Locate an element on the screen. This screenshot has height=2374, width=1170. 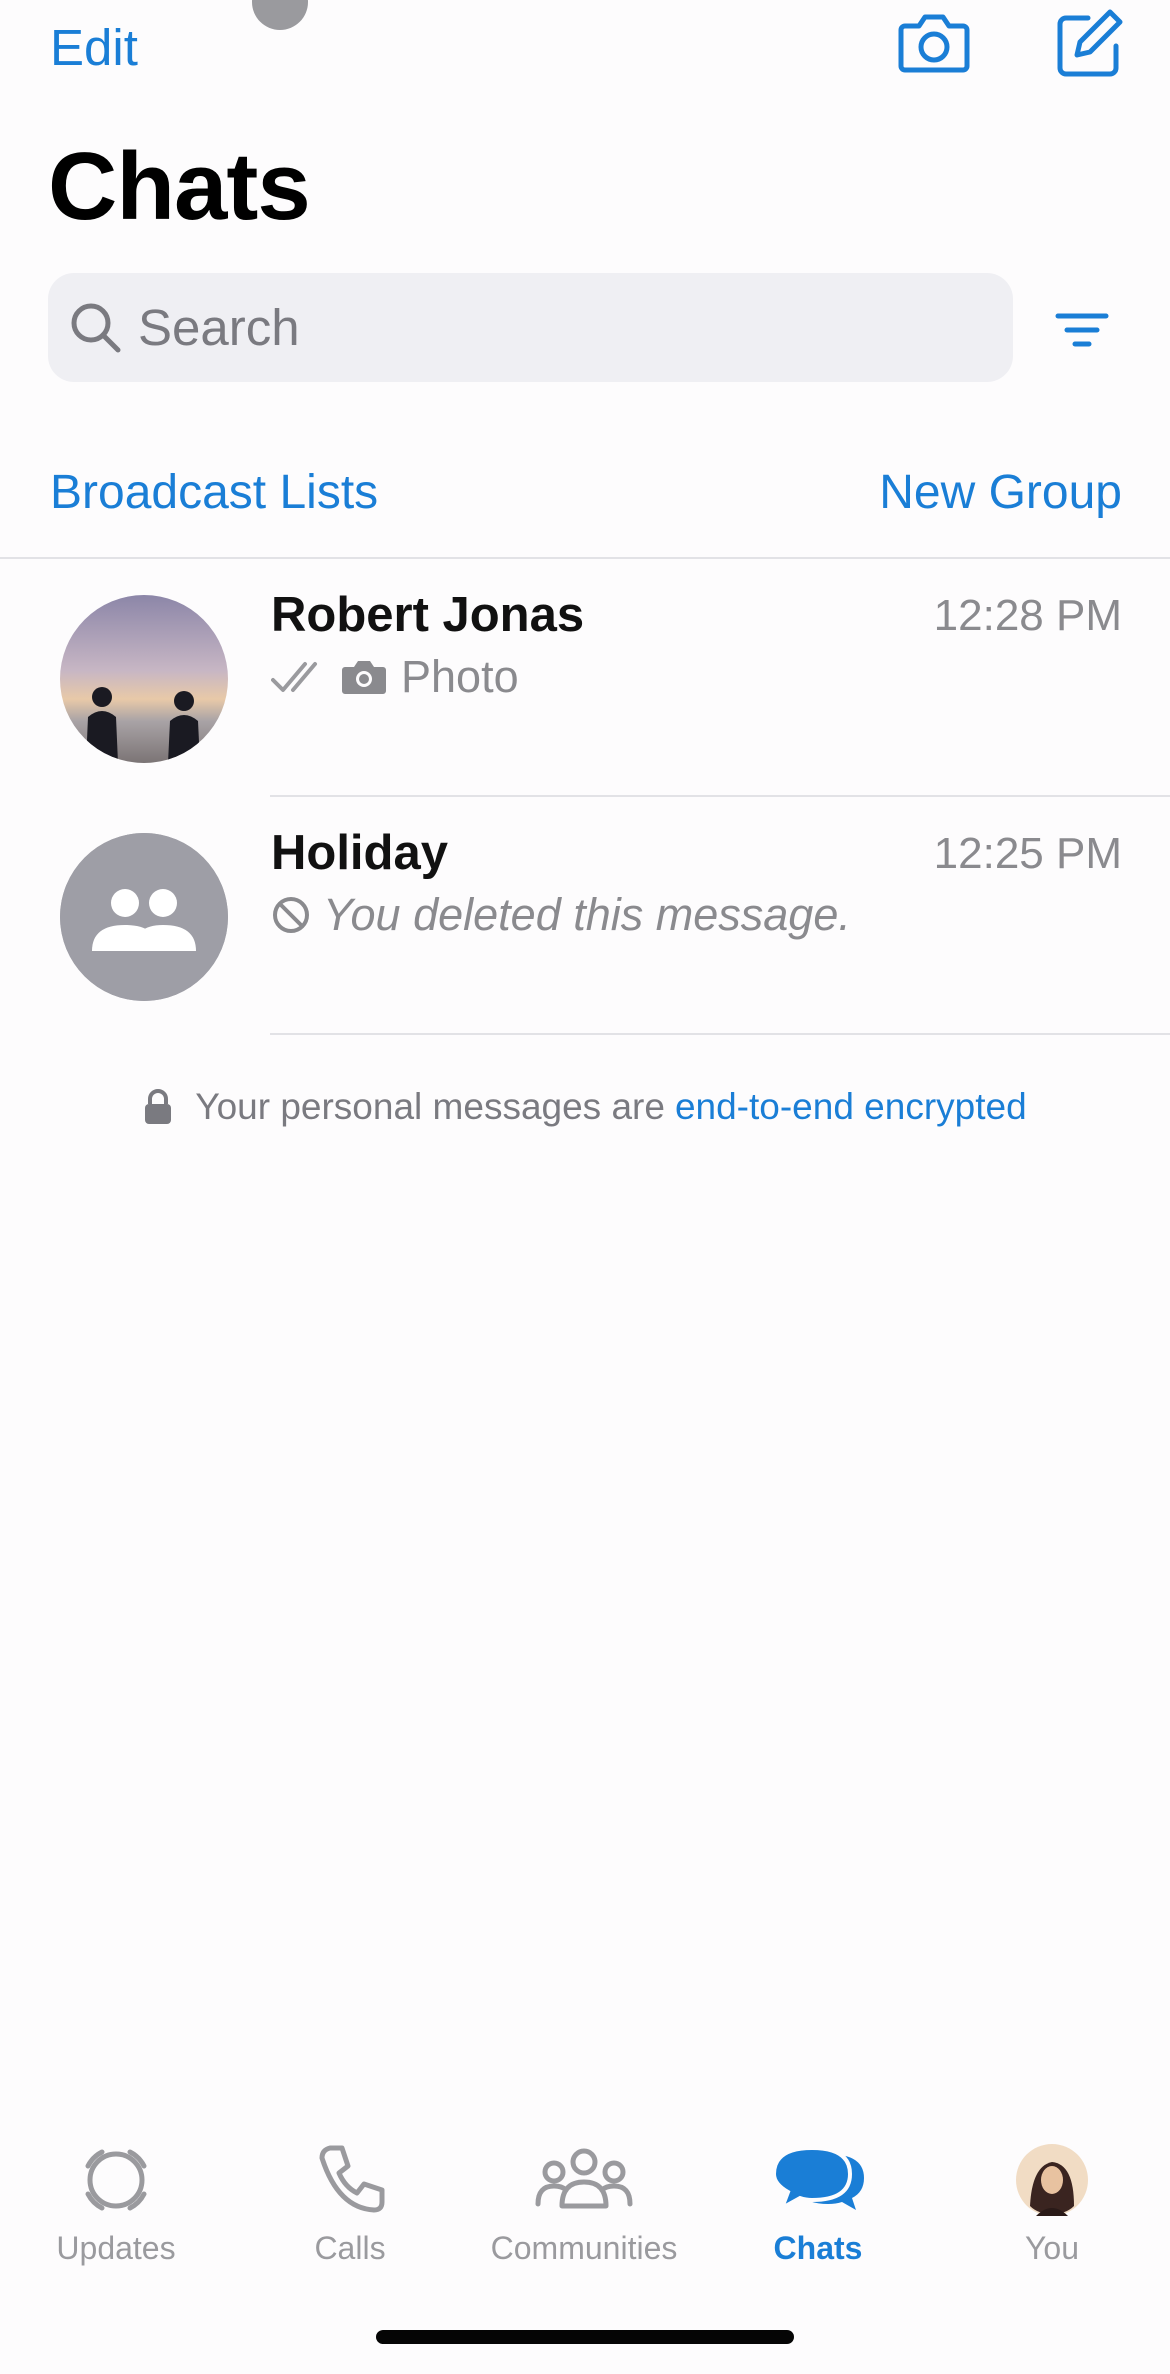
search-bar is located at coordinates (530, 327).